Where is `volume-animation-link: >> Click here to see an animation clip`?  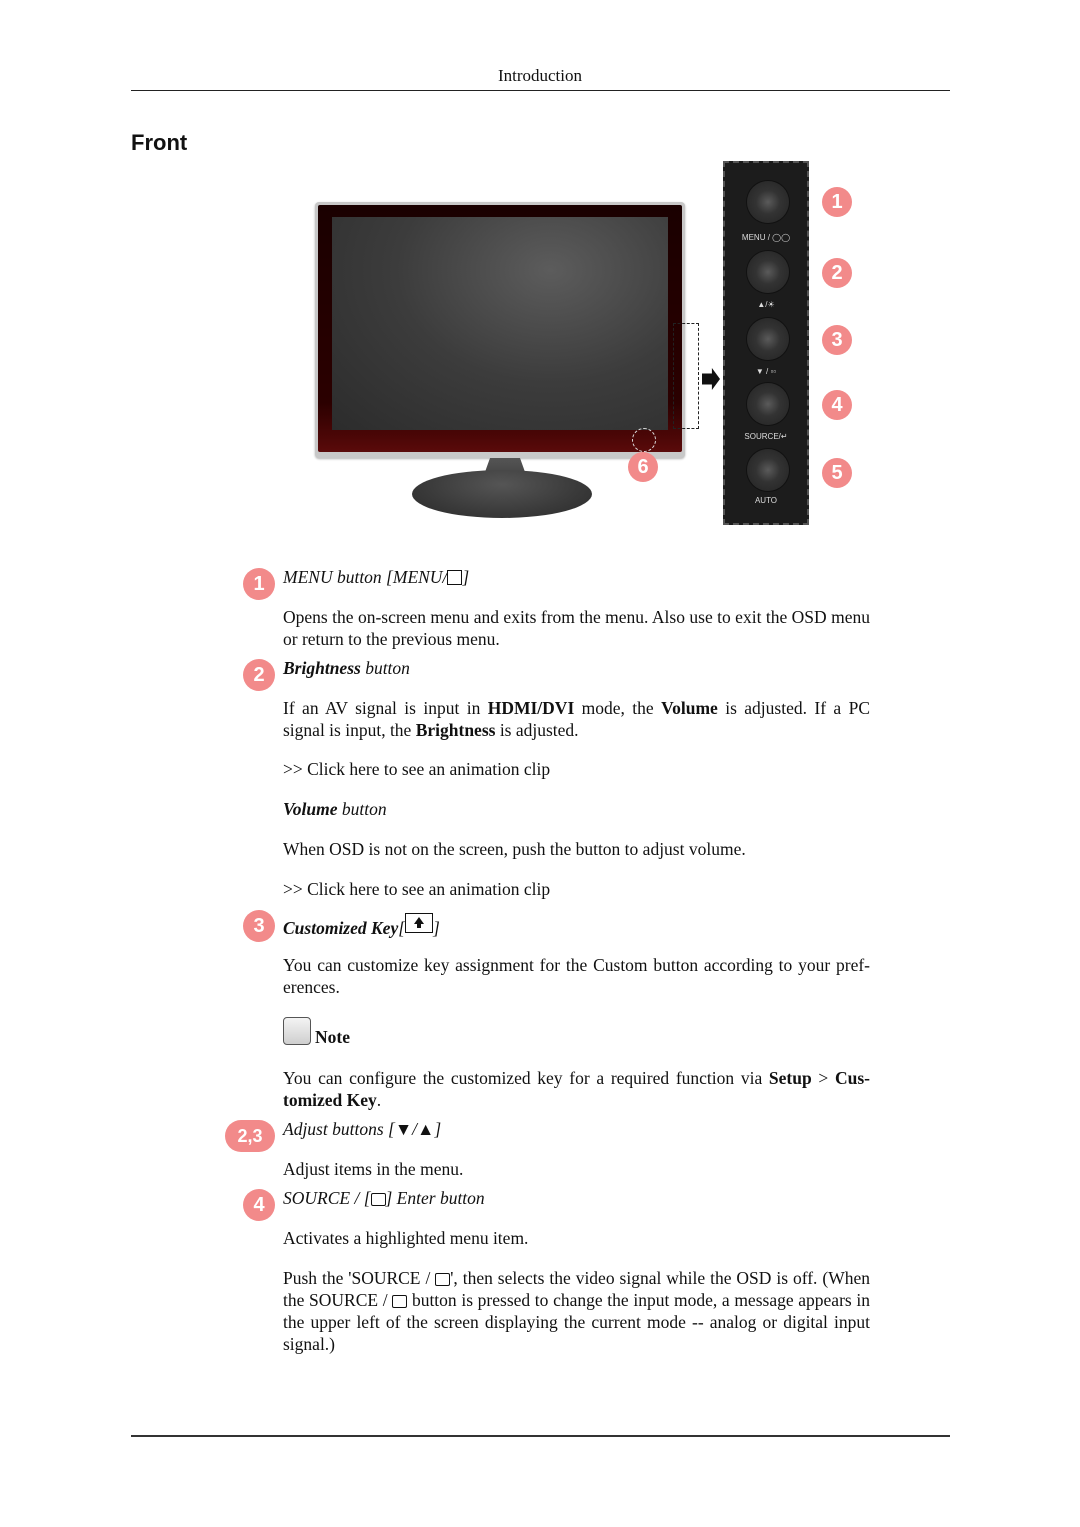 volume-animation-link: >> Click here to see an animation clip is located at coordinates (416, 889).